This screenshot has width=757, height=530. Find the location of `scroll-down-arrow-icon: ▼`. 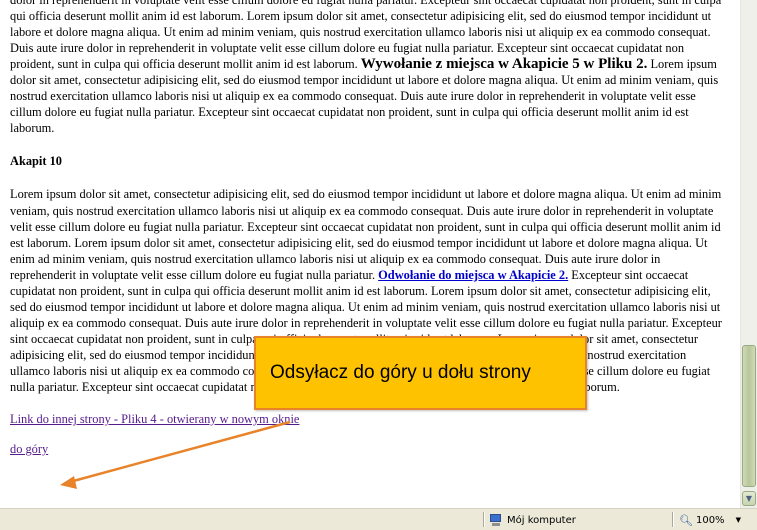

scroll-down-arrow-icon: ▼ is located at coordinates (749, 498).